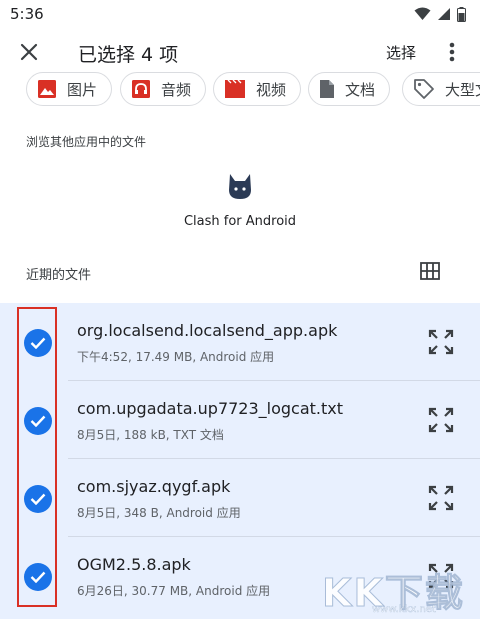  What do you see at coordinates (159, 513) in the screenshot?
I see `file-meta: 8月5日, 348 B, Android 应用` at bounding box center [159, 513].